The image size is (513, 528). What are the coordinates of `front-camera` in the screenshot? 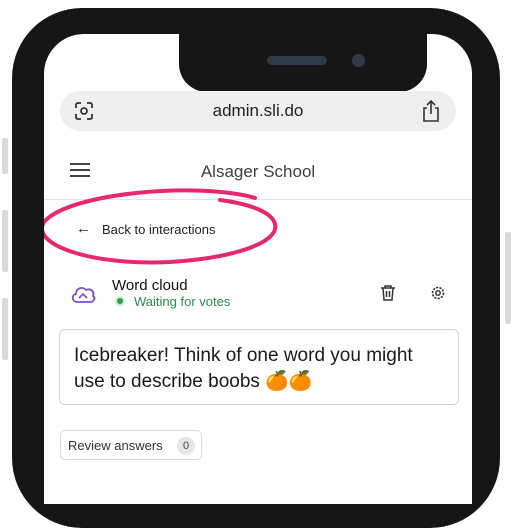 It's located at (358, 60).